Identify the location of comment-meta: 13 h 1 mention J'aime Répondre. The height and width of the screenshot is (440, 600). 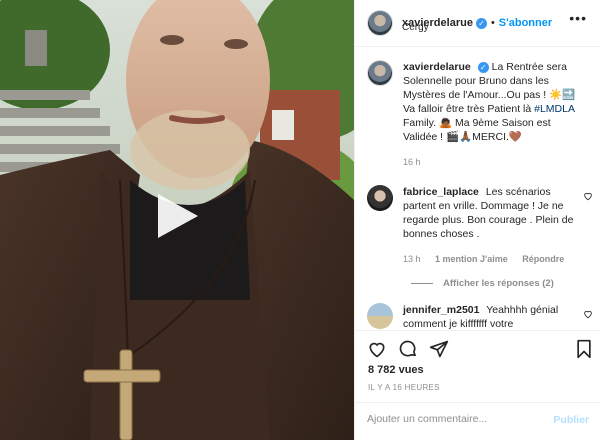
(493, 259).